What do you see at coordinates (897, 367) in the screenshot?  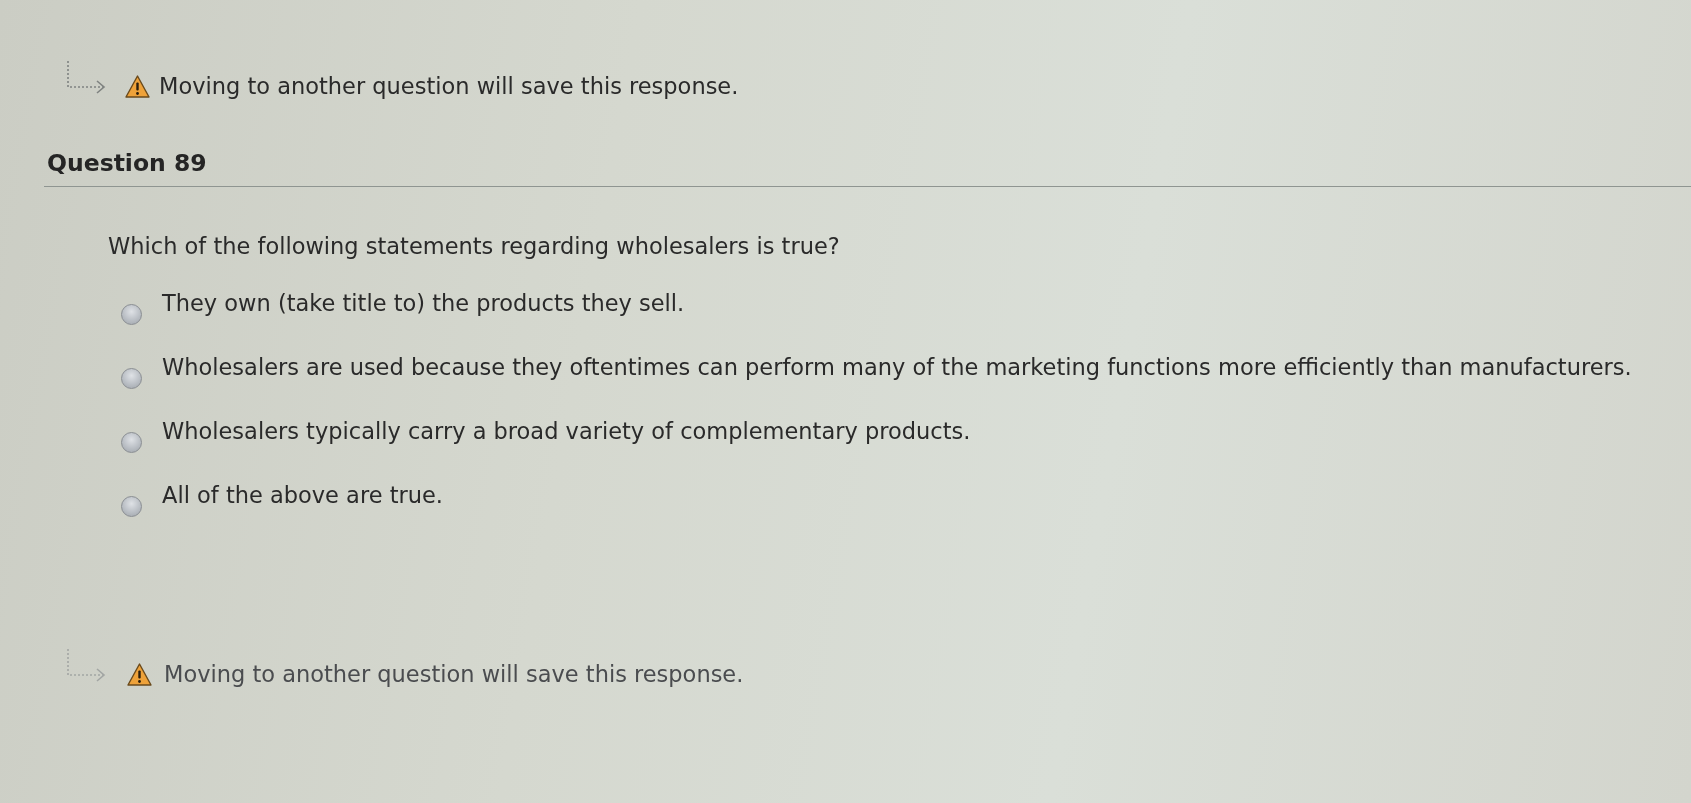 I see `answer-option-label: Wholesalers are used because they oftentimes can perform many of the marketing functions more efficiently than manufacturers.` at bounding box center [897, 367].